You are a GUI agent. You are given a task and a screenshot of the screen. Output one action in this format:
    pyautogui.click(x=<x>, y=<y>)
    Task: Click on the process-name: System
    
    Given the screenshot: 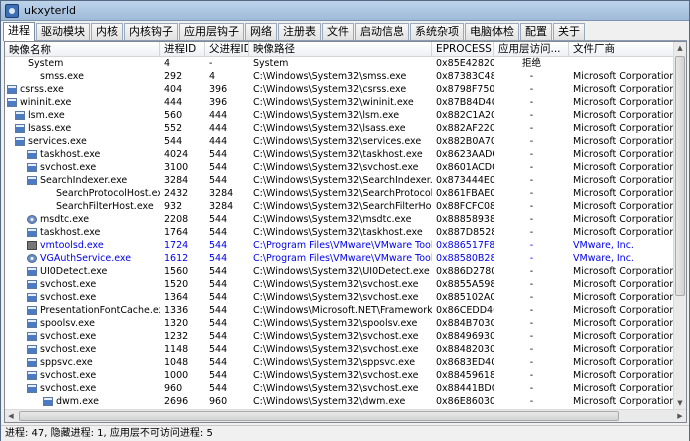 What is the action you would take?
    pyautogui.click(x=46, y=63)
    